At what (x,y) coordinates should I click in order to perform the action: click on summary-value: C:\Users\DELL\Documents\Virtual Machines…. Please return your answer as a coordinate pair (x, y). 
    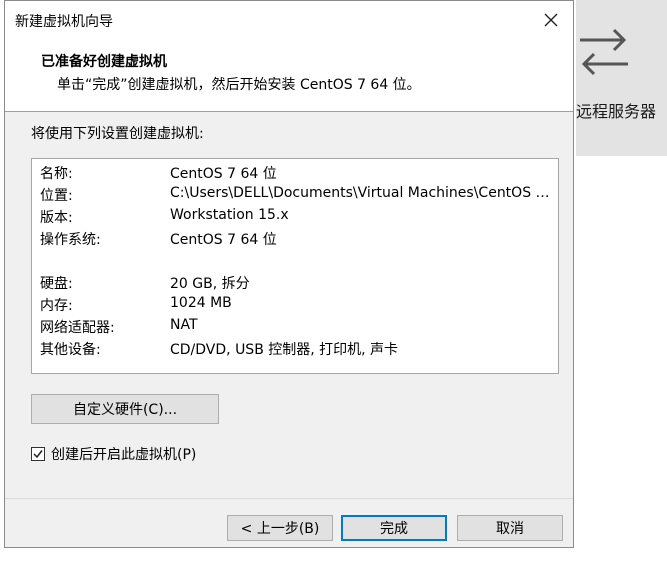
    Looking at the image, I should click on (362, 193).